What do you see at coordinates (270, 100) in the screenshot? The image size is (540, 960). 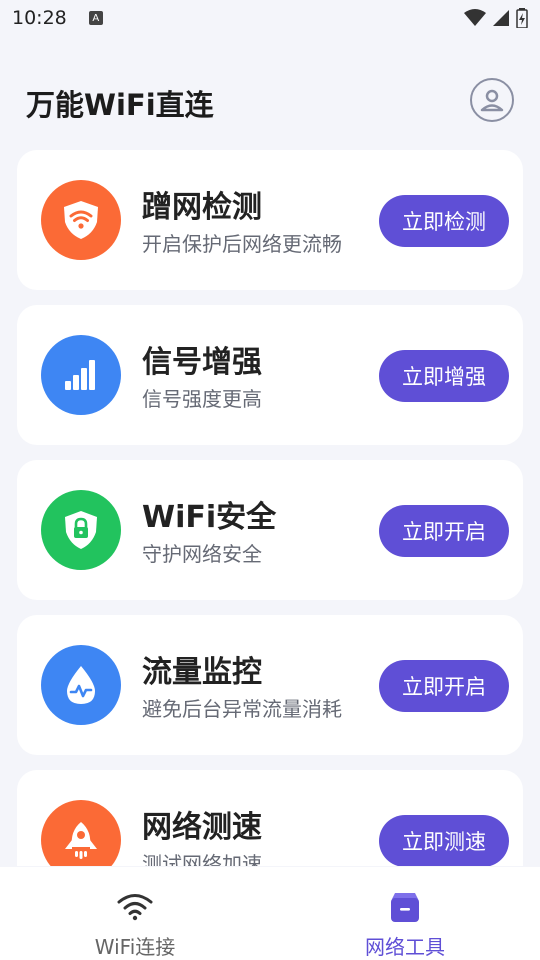 I see `header: 万能WiFi直连` at bounding box center [270, 100].